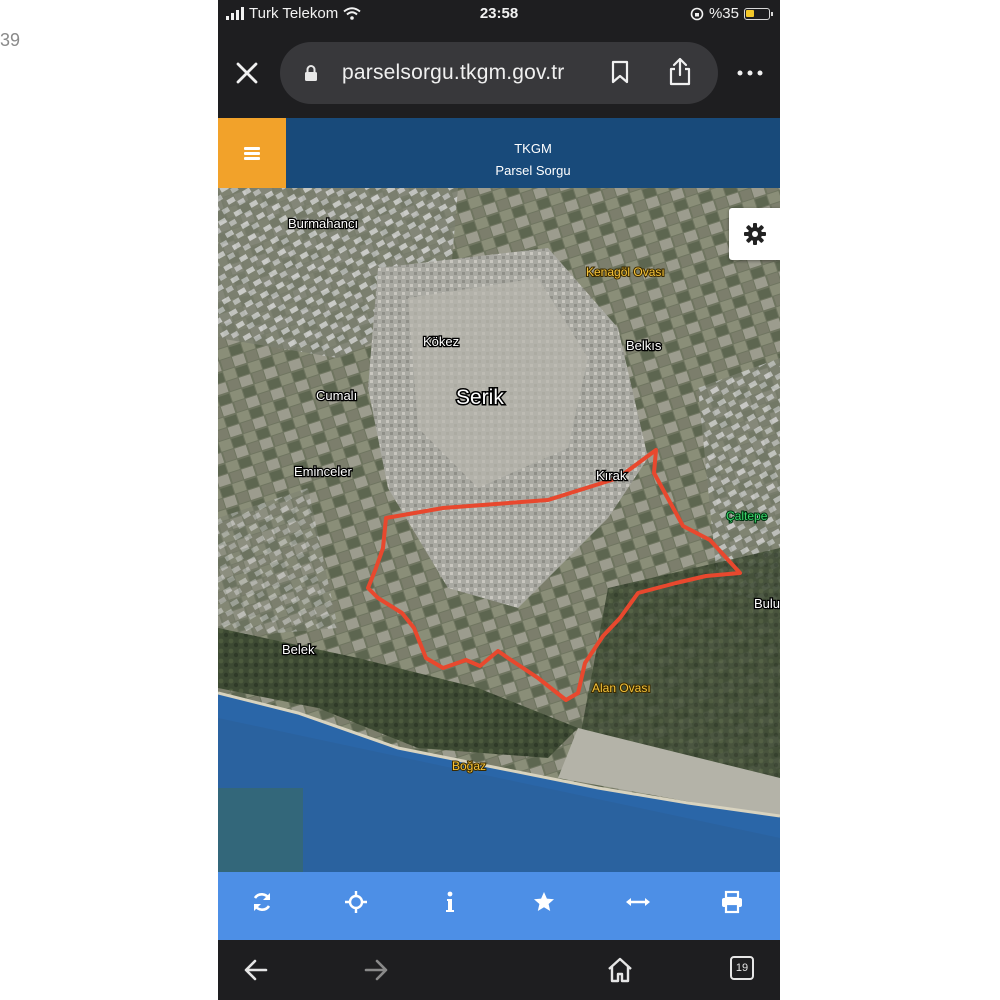 The width and height of the screenshot is (1000, 1000). I want to click on share-icon, so click(680, 71).